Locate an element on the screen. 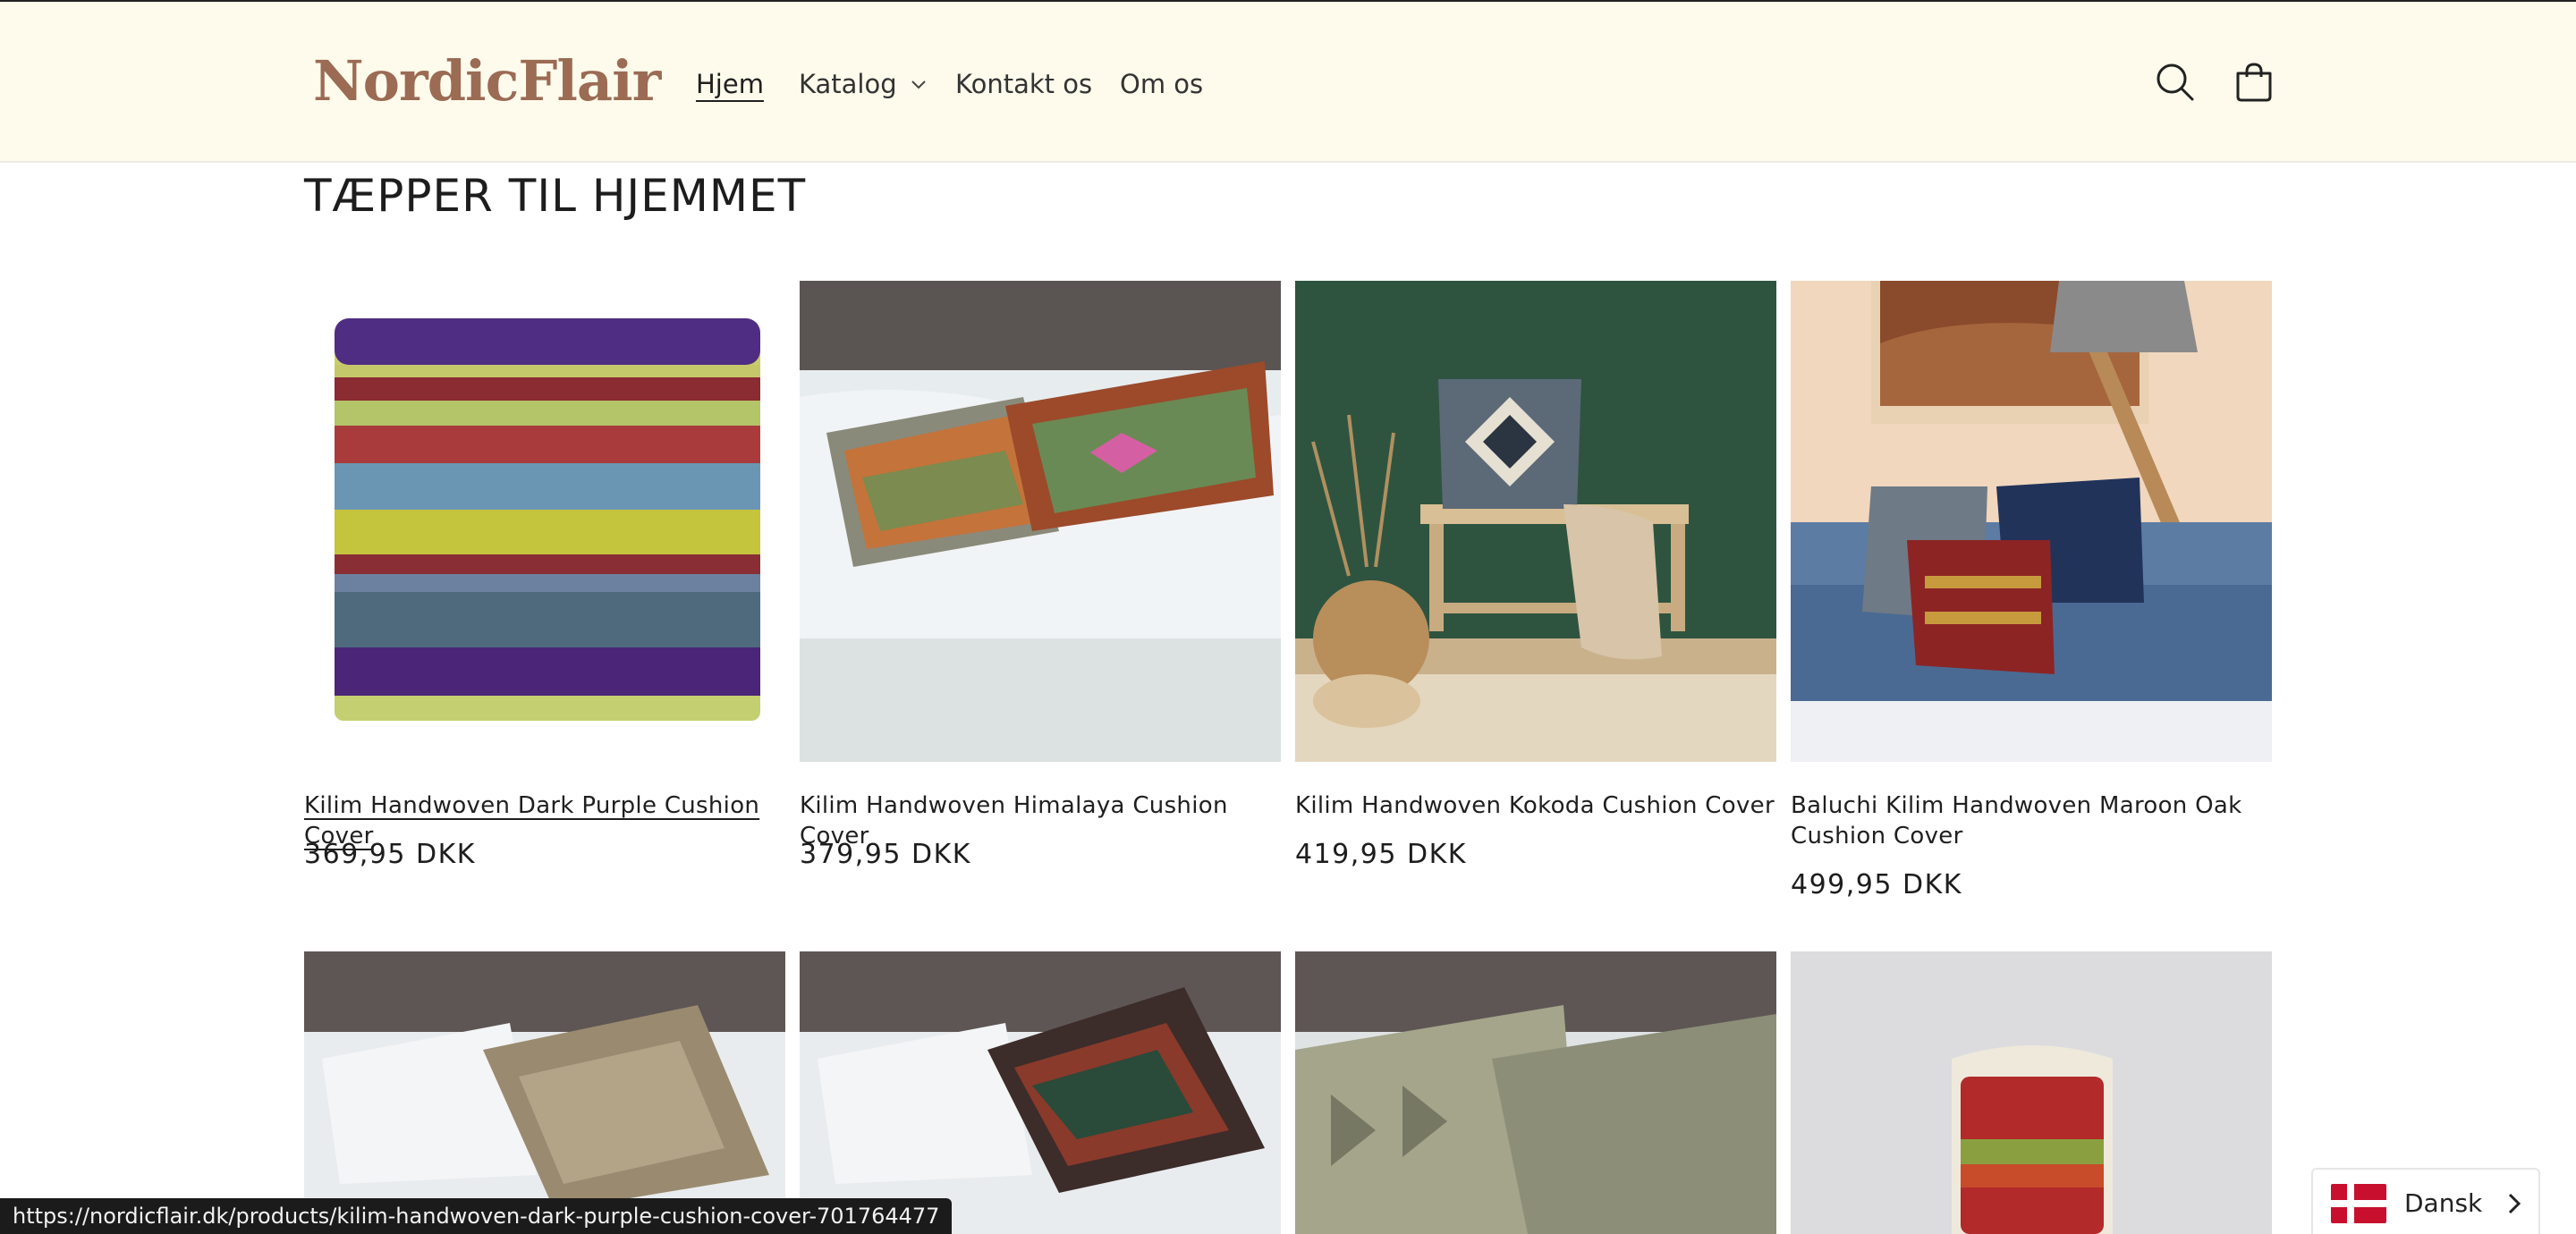 Image resolution: width=2576 pixels, height=1234 pixels. chevron-right-icon is located at coordinates (2514, 1203).